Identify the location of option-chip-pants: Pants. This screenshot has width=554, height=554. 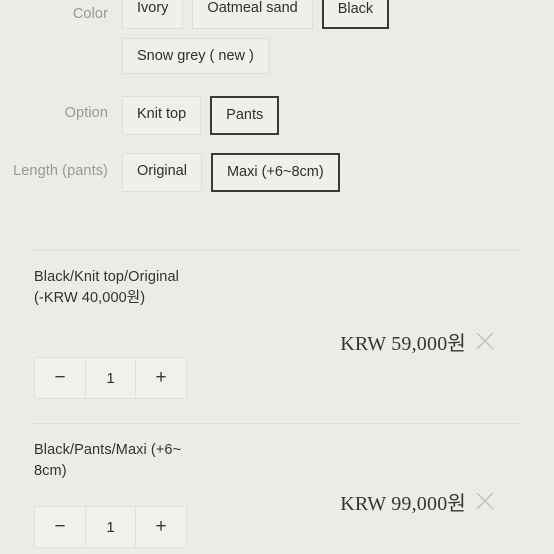
(245, 115).